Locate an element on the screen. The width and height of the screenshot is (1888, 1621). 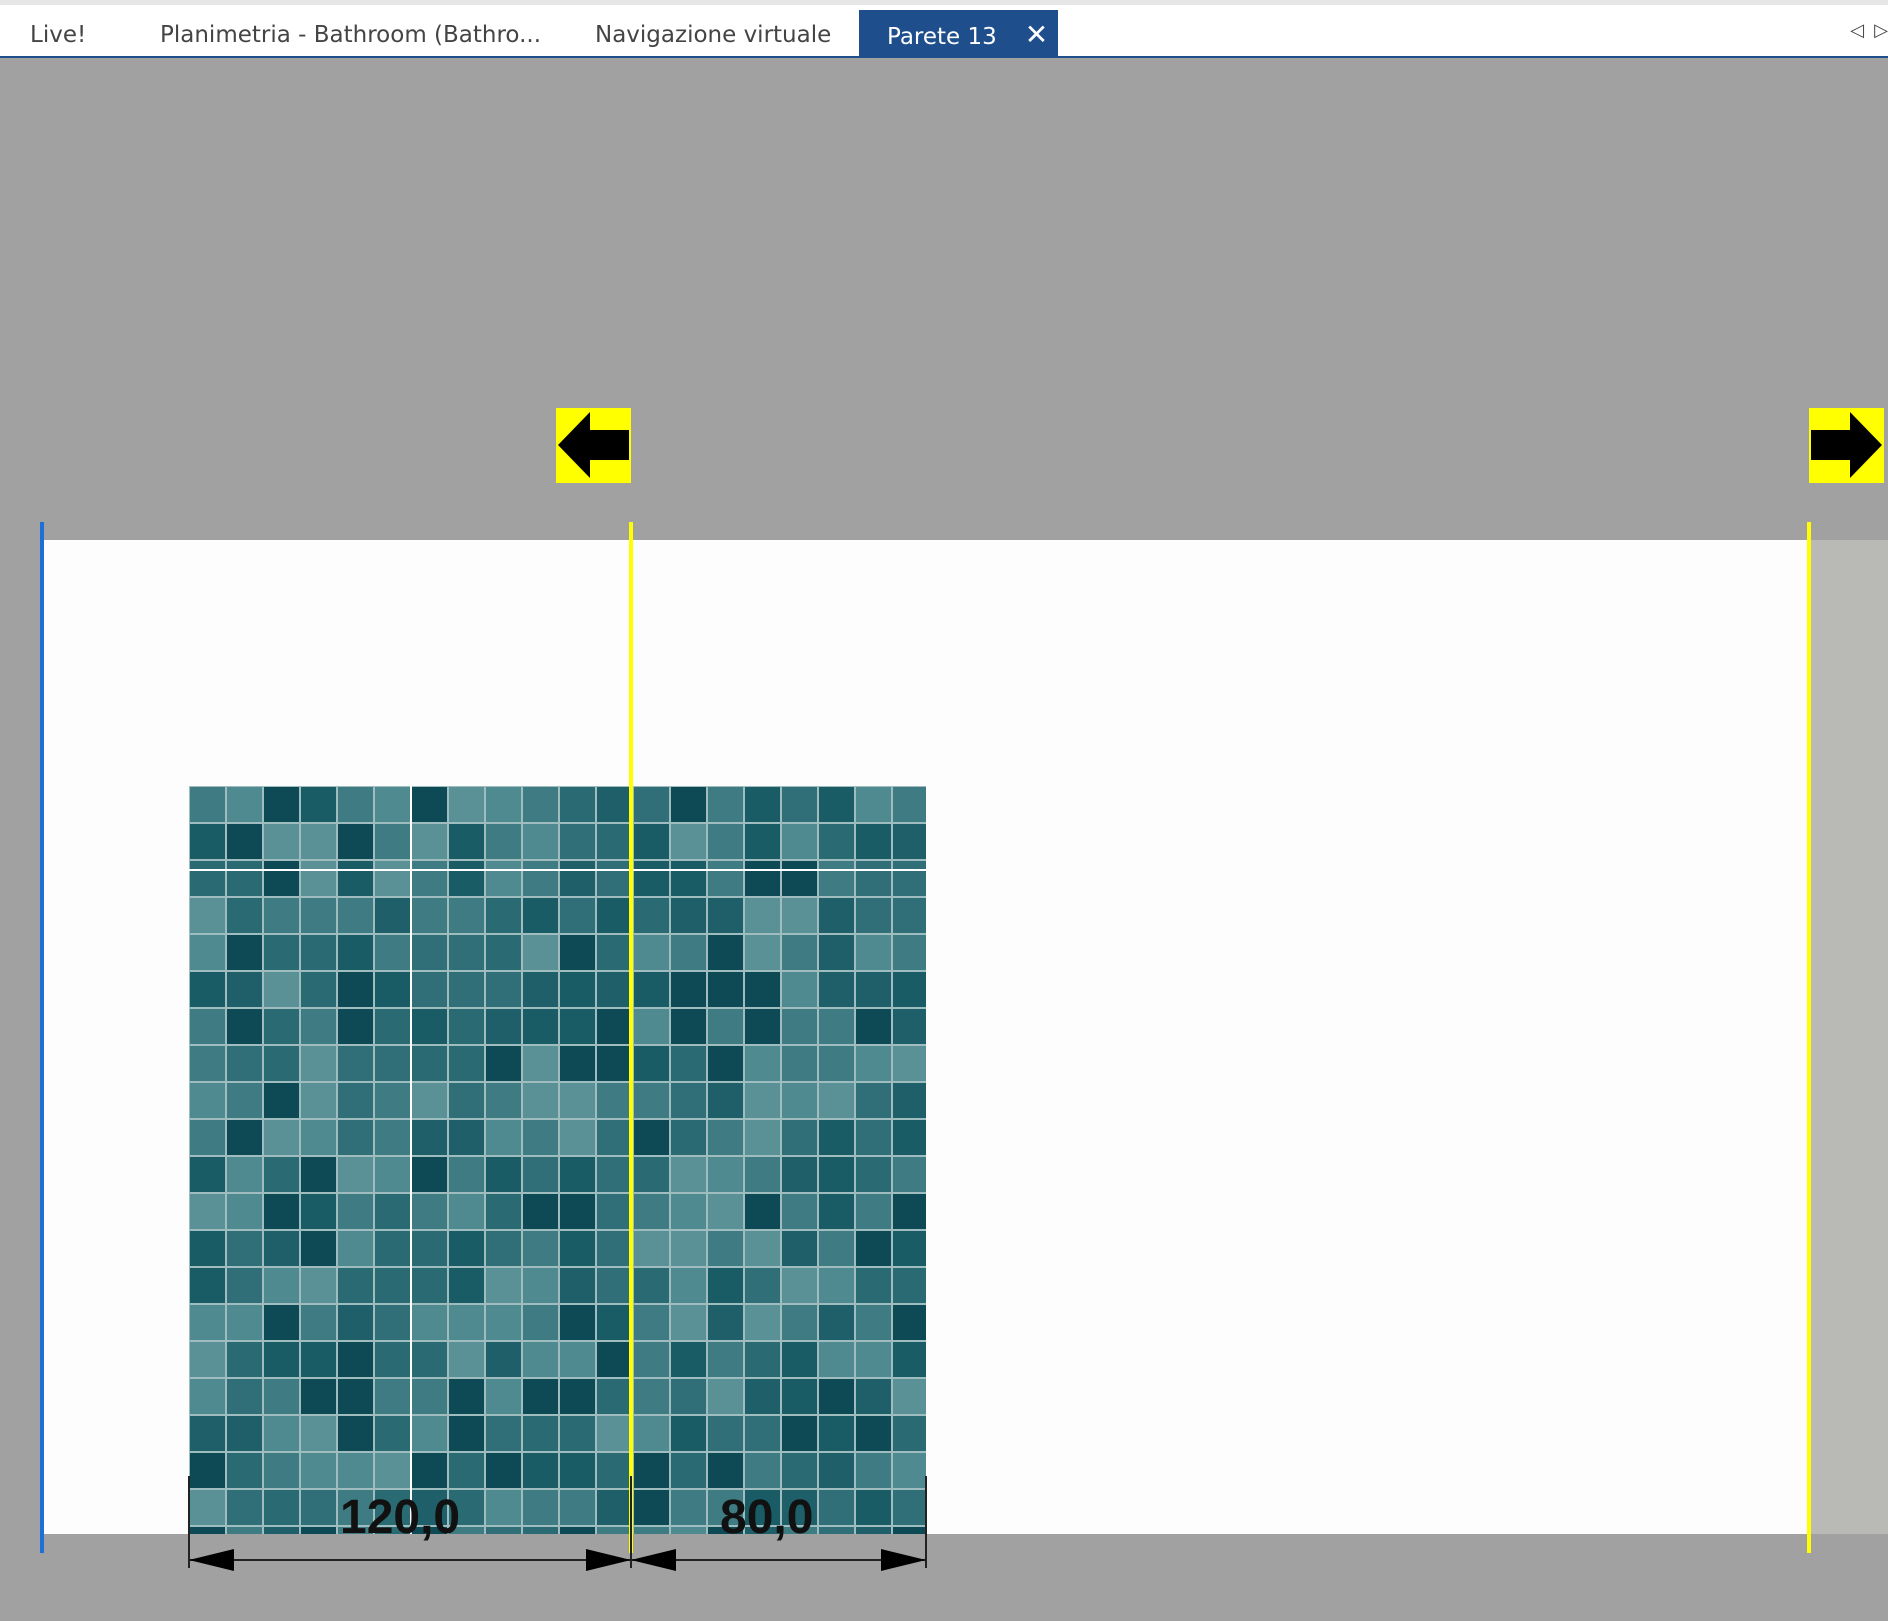
close-icon: ✕ is located at coordinates (1036, 35).